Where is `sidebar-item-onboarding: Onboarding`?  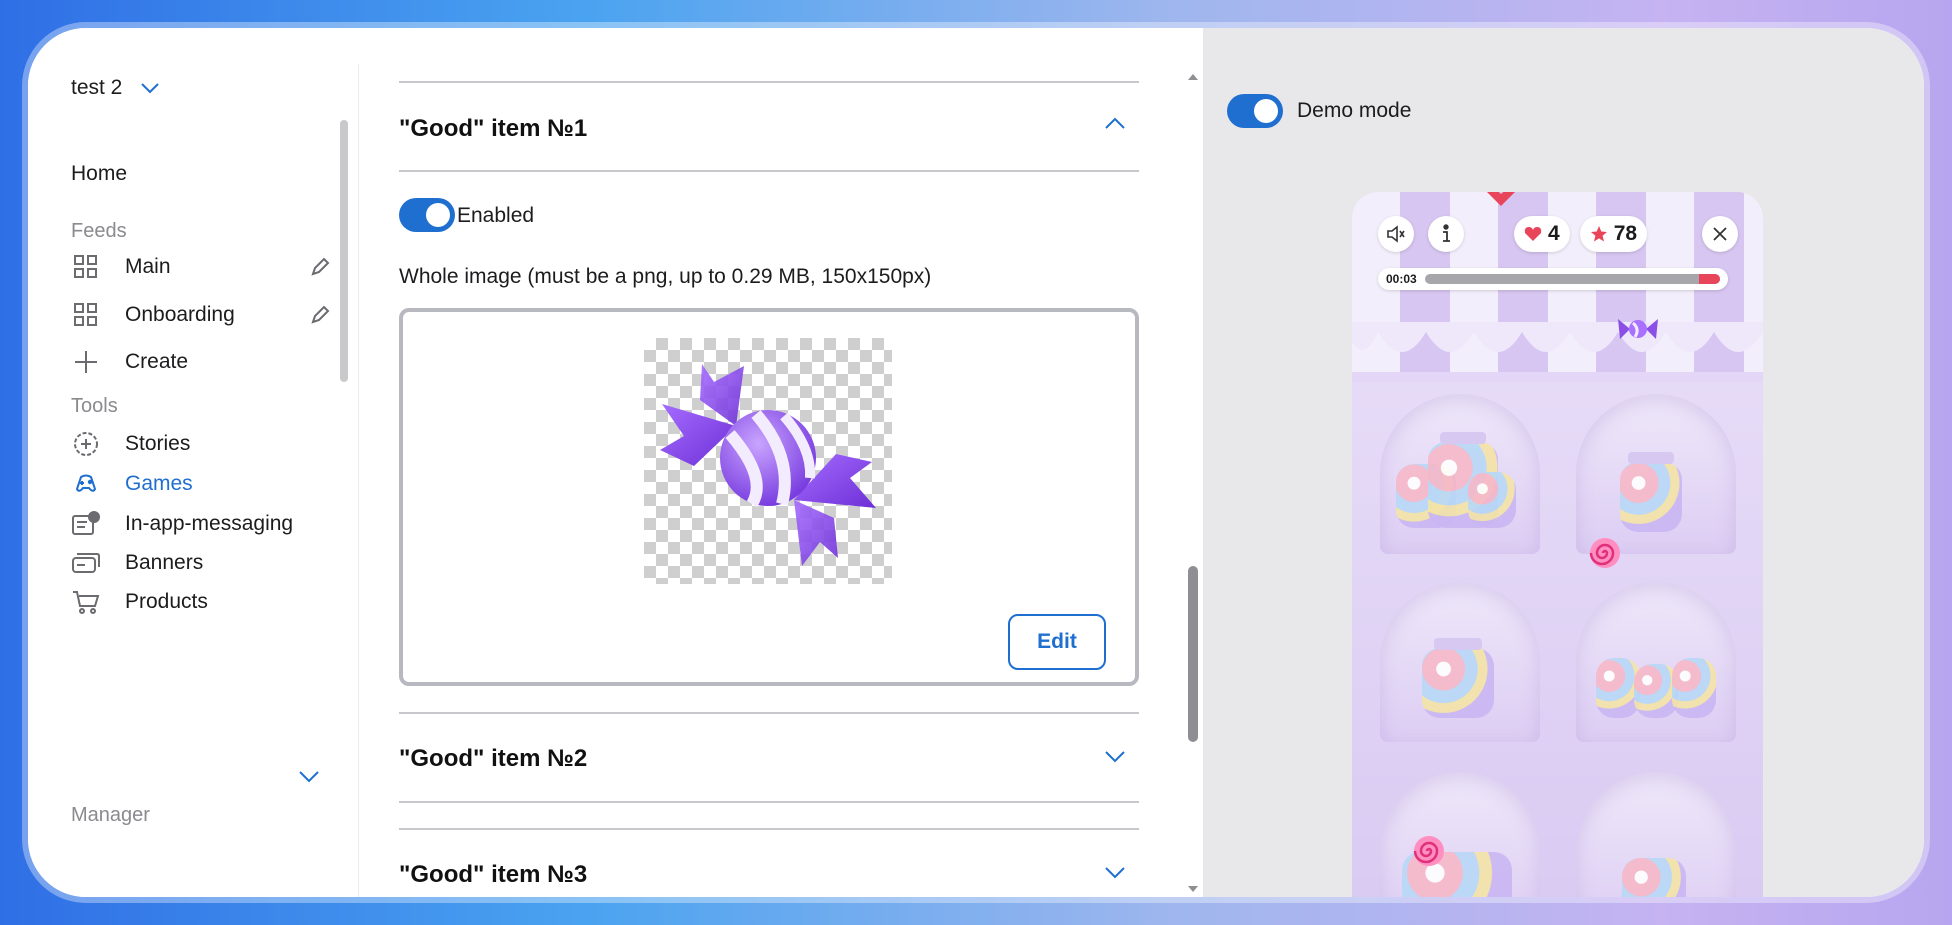
sidebar-item-onboarding: Onboarding is located at coordinates (201, 315).